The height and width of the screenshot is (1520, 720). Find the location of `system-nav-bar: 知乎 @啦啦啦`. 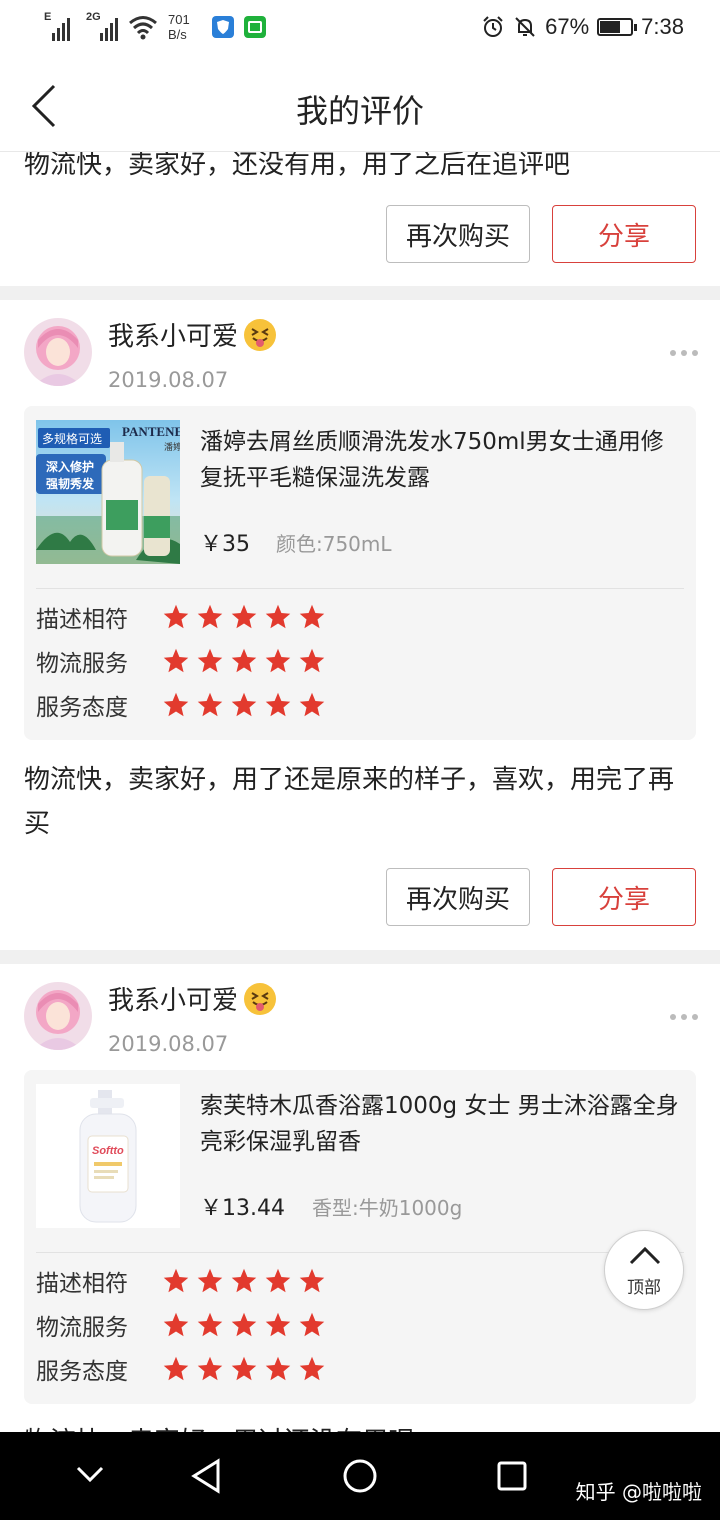

system-nav-bar: 知乎 @啦啦啦 is located at coordinates (360, 1476).